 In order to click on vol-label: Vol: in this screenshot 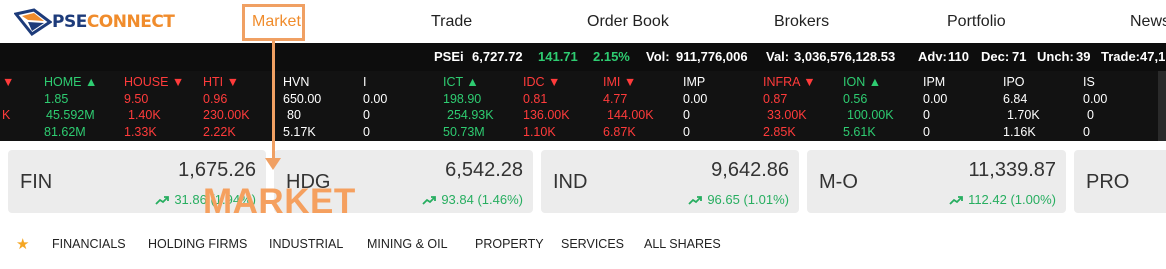, I will do `click(658, 56)`.